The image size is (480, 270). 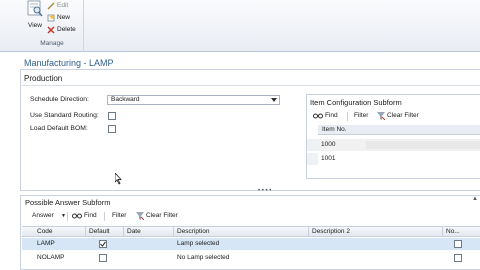 I want to click on item-no-column-label: Item No., so click(x=334, y=130).